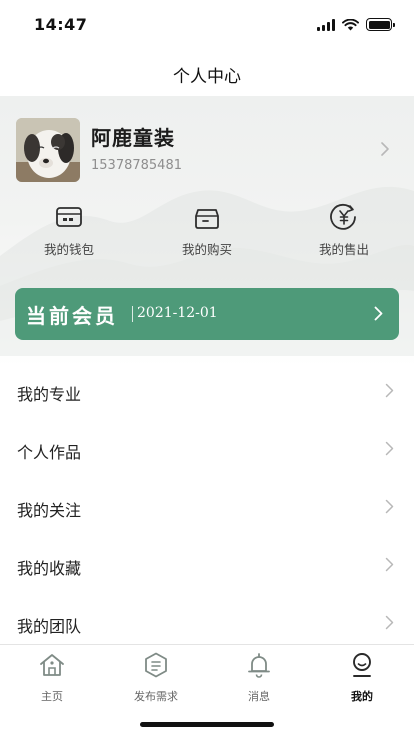 This screenshot has height=736, width=414. What do you see at coordinates (207, 230) in the screenshot?
I see `quick-action-purchases: 我的购买` at bounding box center [207, 230].